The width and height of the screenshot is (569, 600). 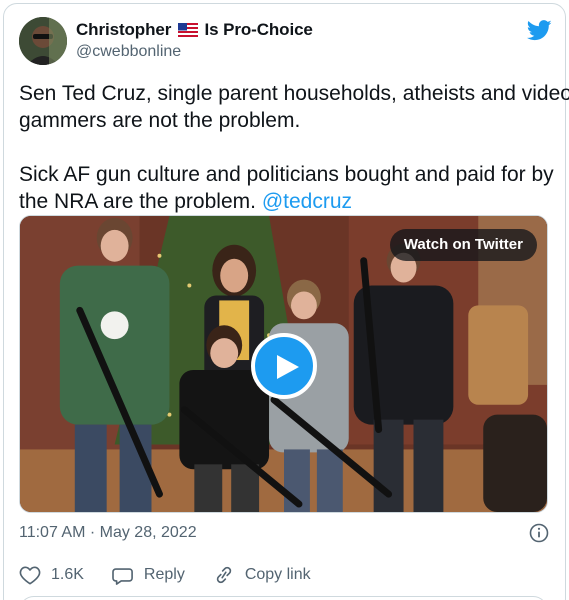 I want to click on author-display-name: Christopher Is Pro-Choice, so click(x=194, y=31).